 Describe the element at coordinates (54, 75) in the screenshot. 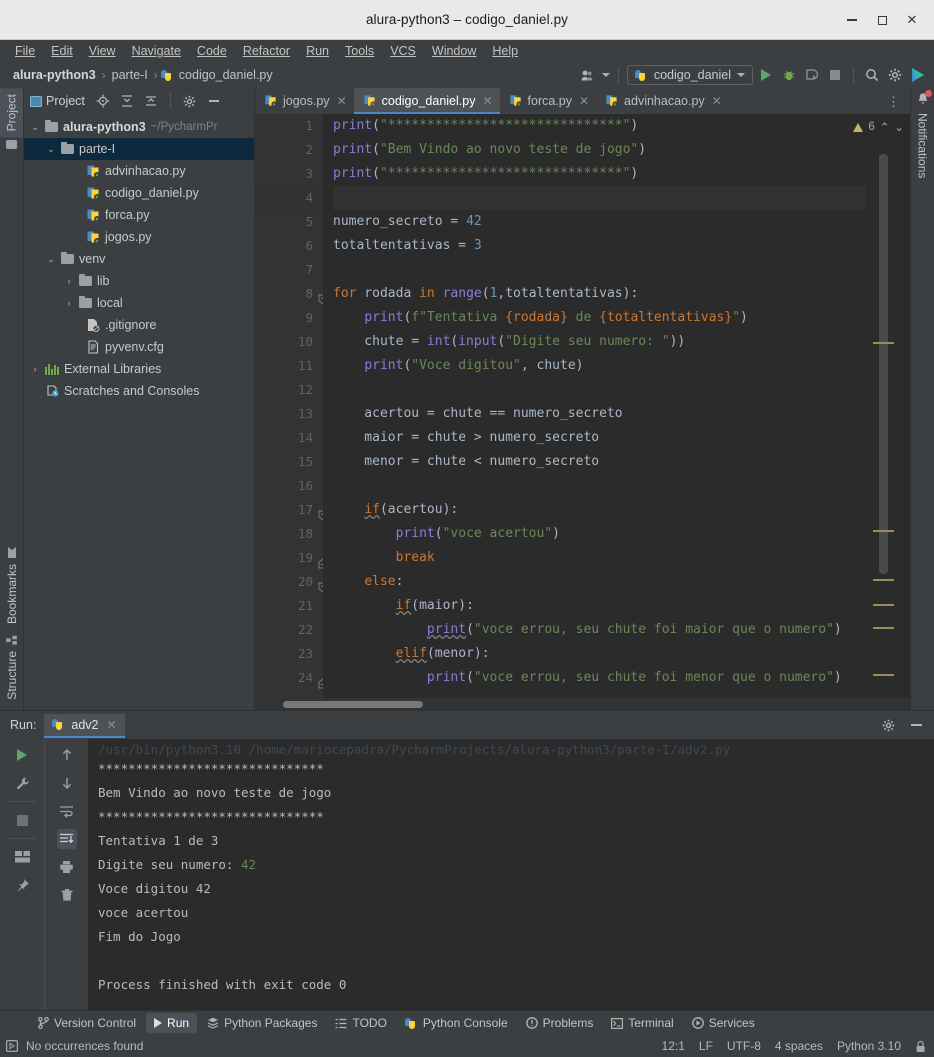

I see `breadcrumb-project: alura-python3` at that location.